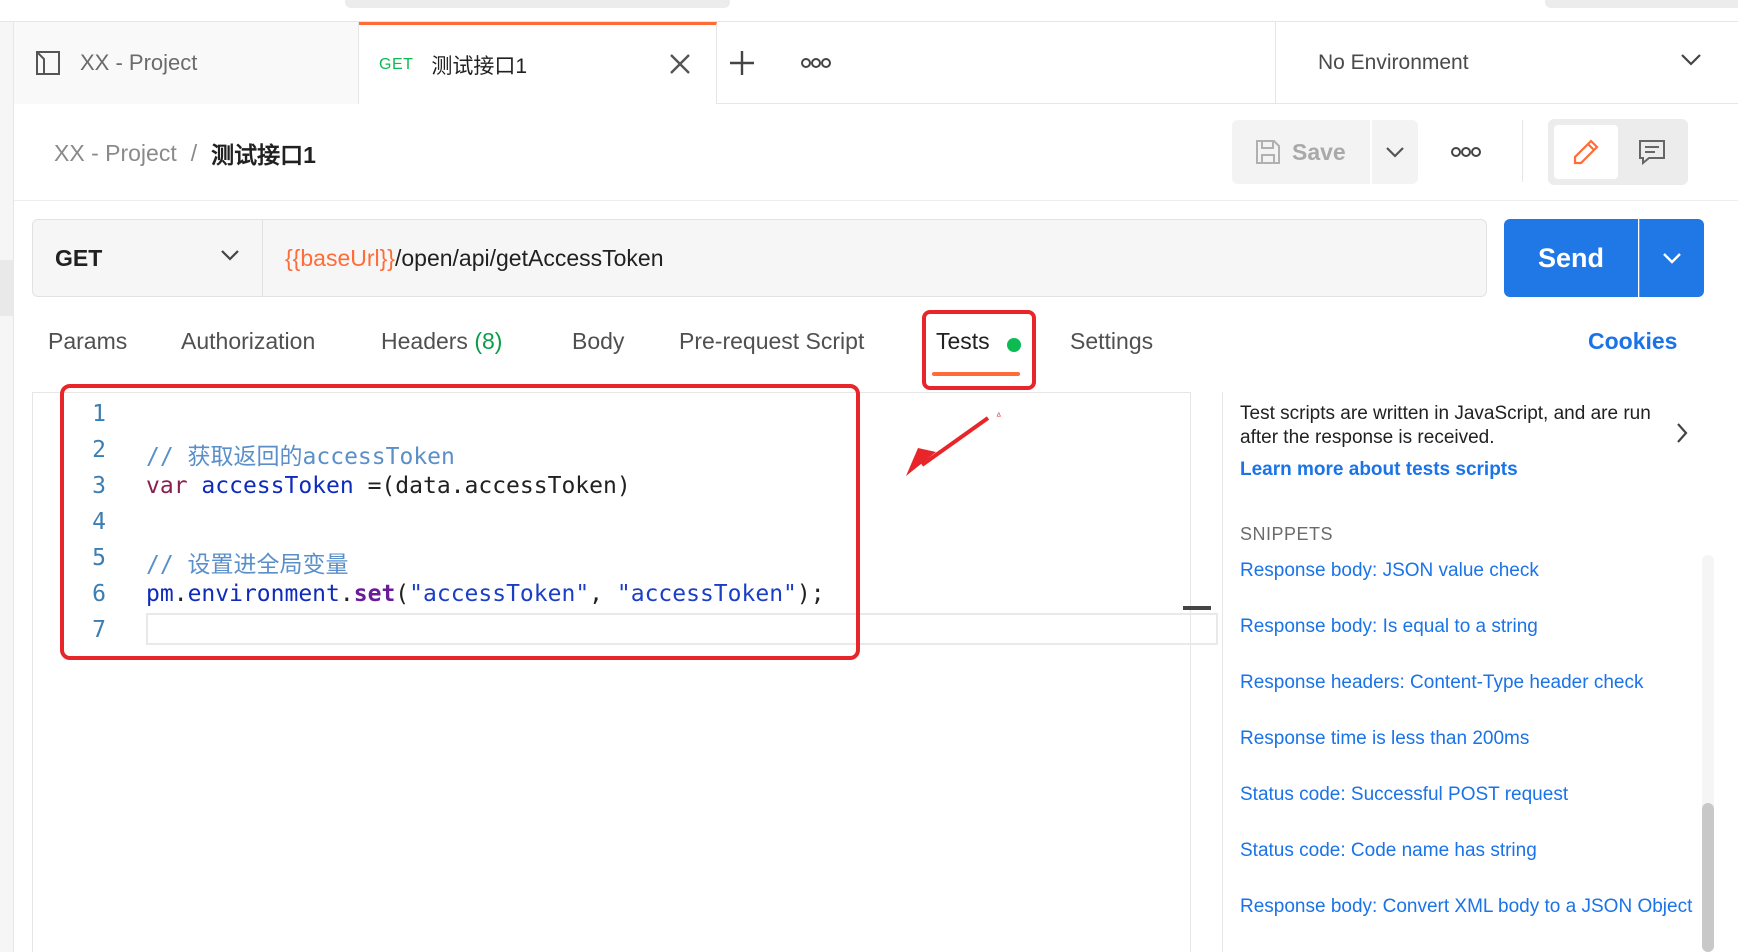 The height and width of the screenshot is (952, 1738). I want to click on tab-label: XX - Project, so click(139, 62).